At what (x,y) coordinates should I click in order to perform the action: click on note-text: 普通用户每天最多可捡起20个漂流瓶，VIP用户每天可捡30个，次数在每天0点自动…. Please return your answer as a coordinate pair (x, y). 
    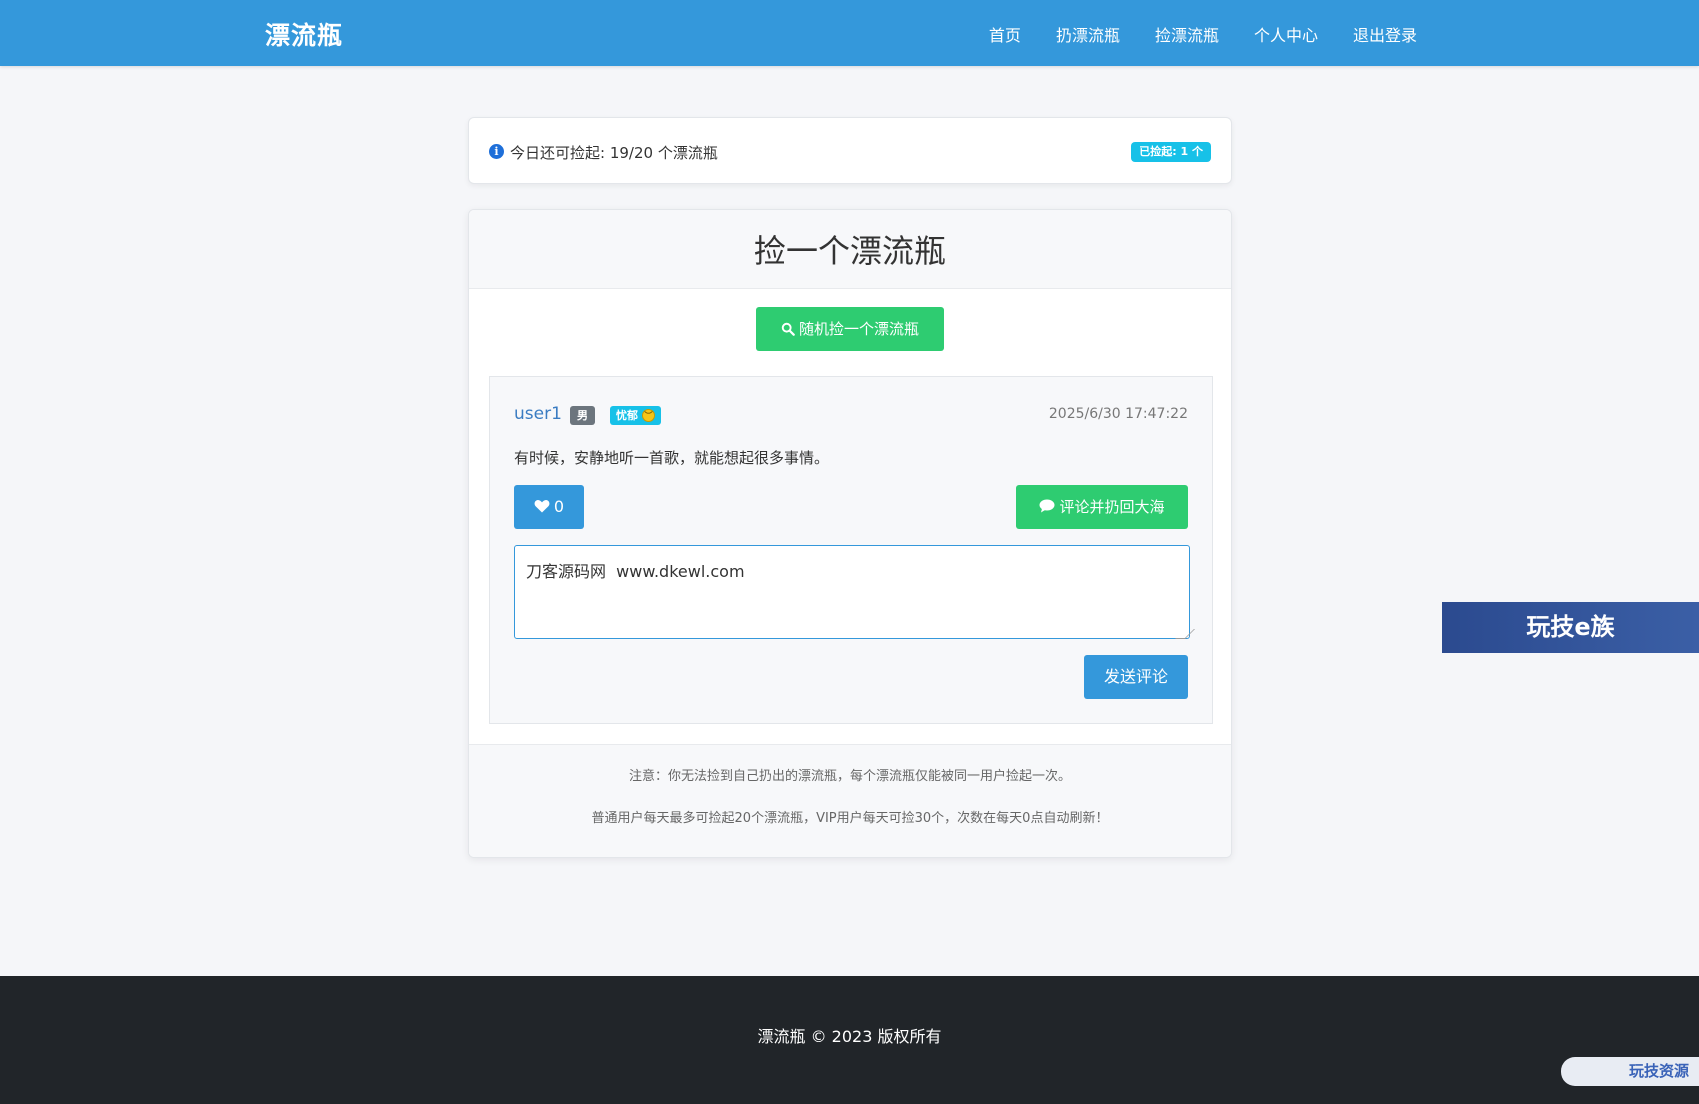
    Looking at the image, I should click on (850, 818).